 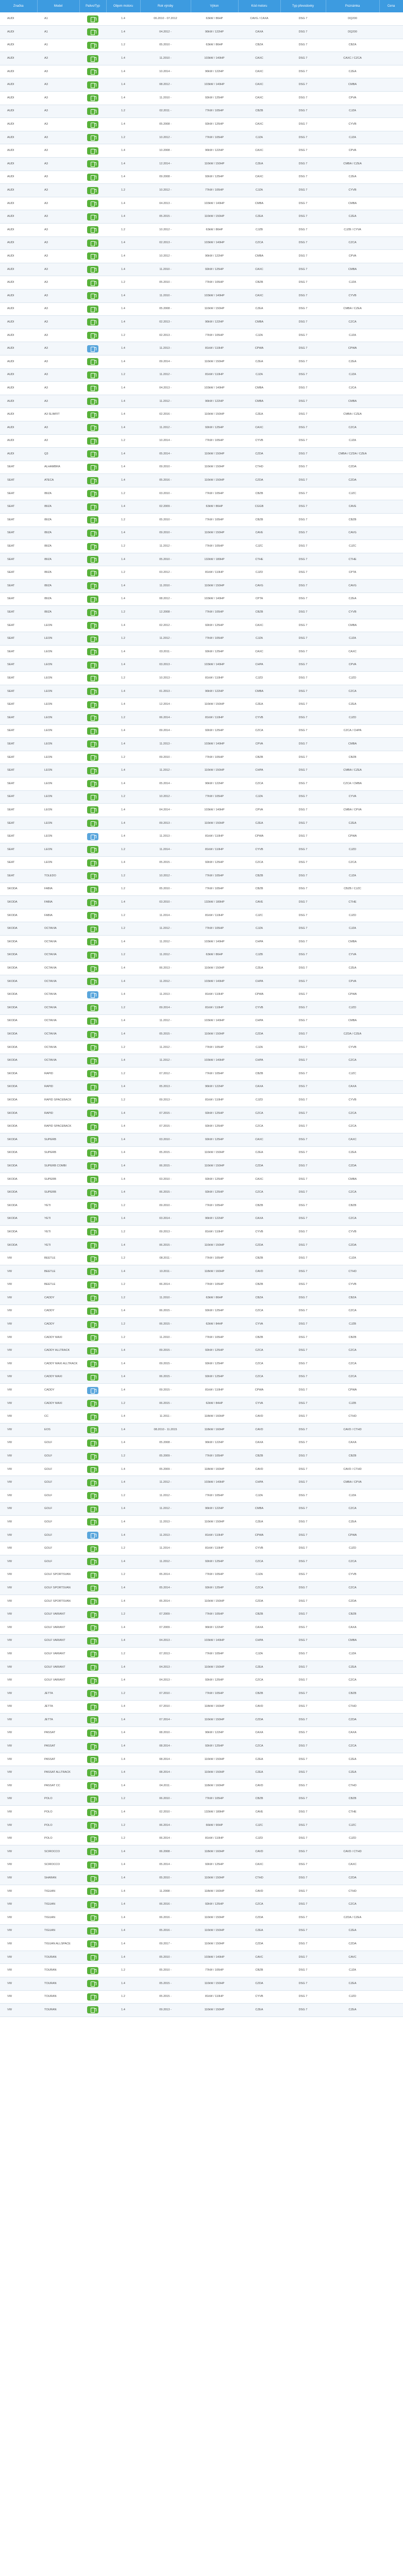 What do you see at coordinates (215, 19) in the screenshot?
I see `table-cell: 63kW / 86HP` at bounding box center [215, 19].